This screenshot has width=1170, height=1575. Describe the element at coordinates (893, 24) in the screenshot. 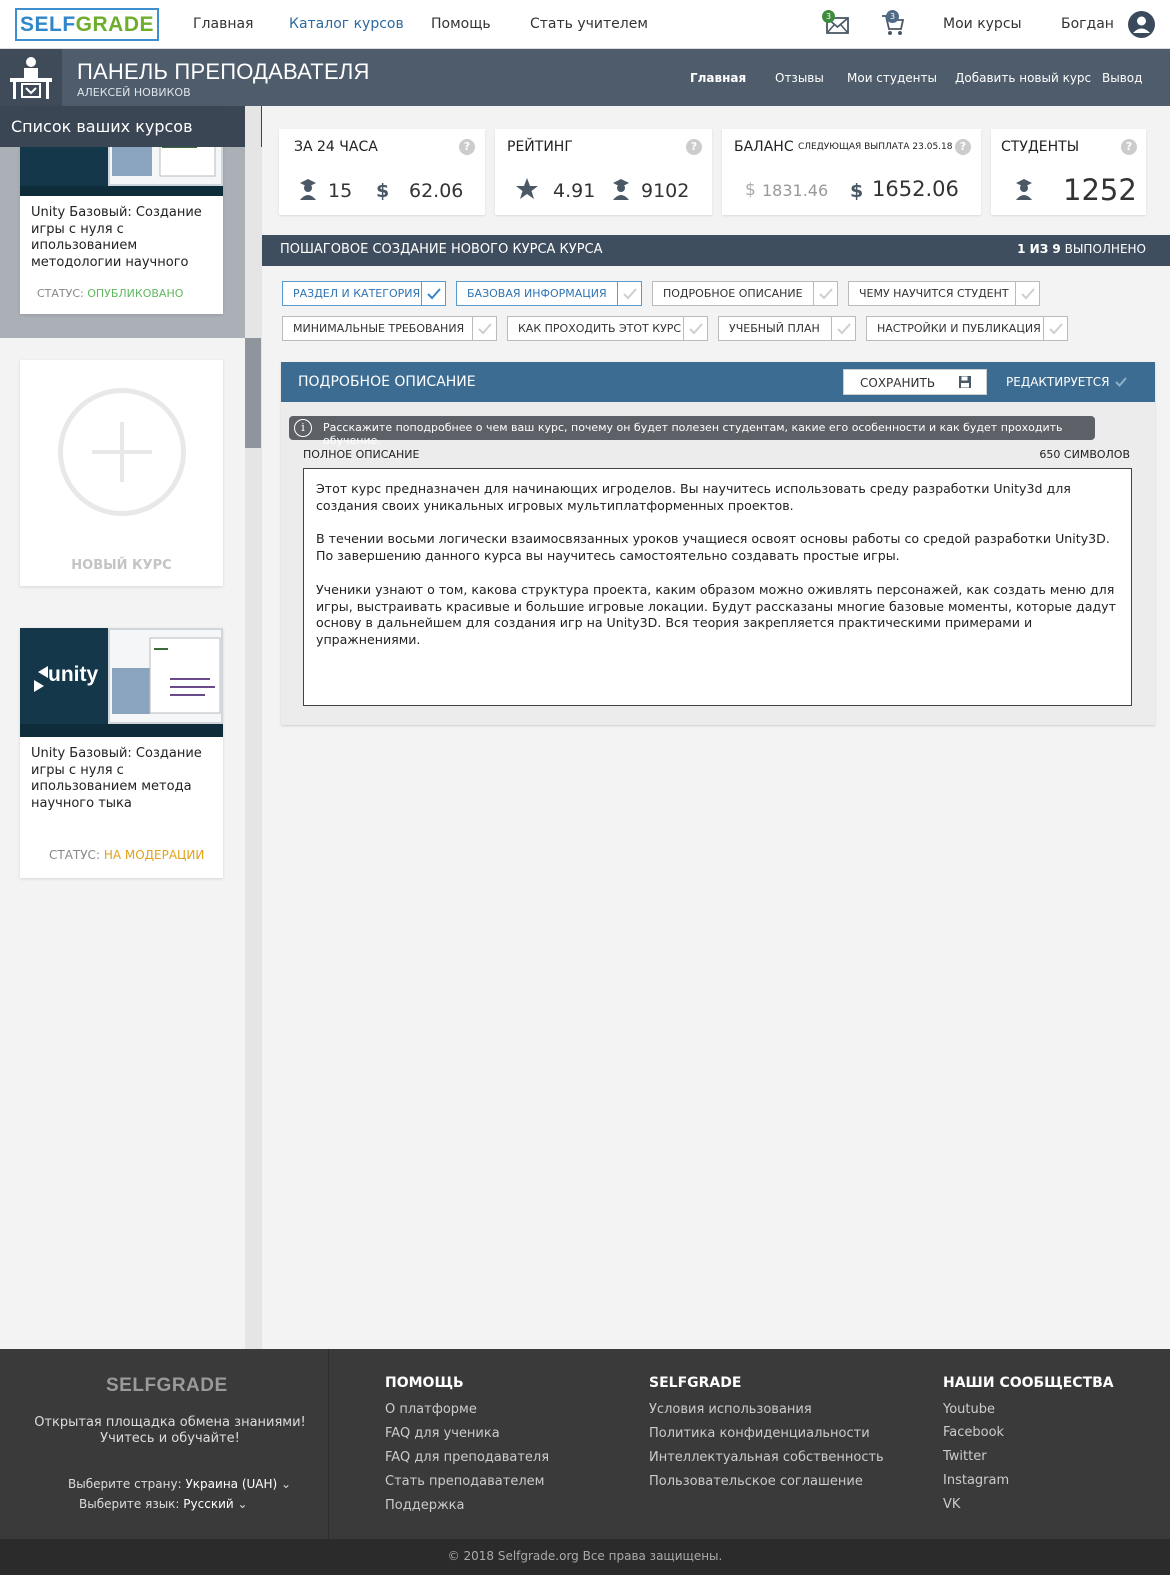

I see `cart-button: 3` at that location.